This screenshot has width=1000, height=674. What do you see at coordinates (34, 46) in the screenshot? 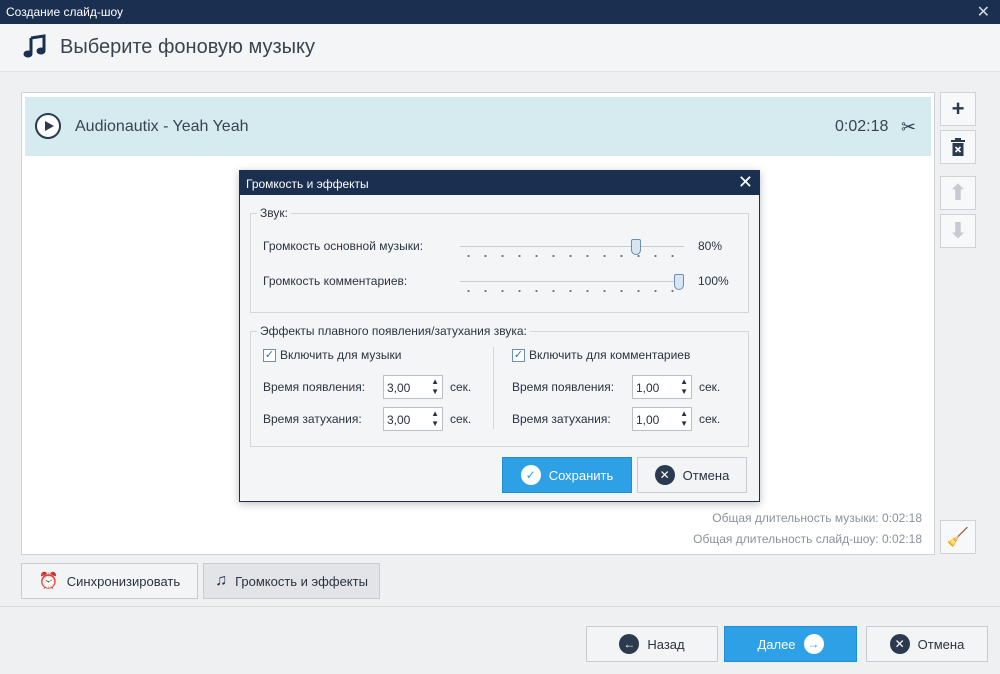
I see `music-note-icon` at bounding box center [34, 46].